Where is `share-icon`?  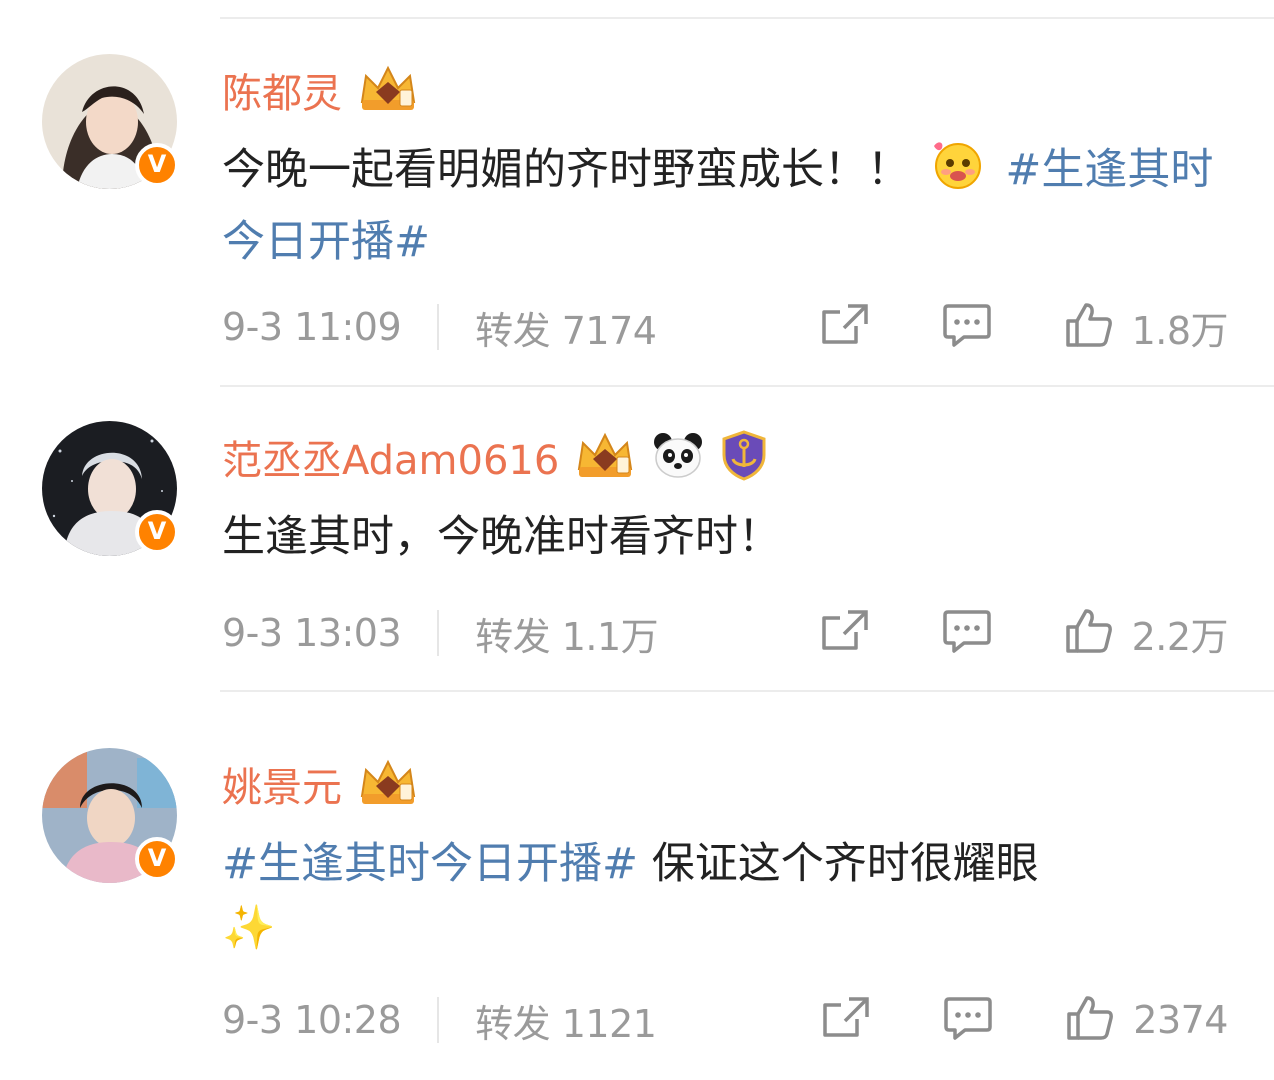 share-icon is located at coordinates (846, 1020).